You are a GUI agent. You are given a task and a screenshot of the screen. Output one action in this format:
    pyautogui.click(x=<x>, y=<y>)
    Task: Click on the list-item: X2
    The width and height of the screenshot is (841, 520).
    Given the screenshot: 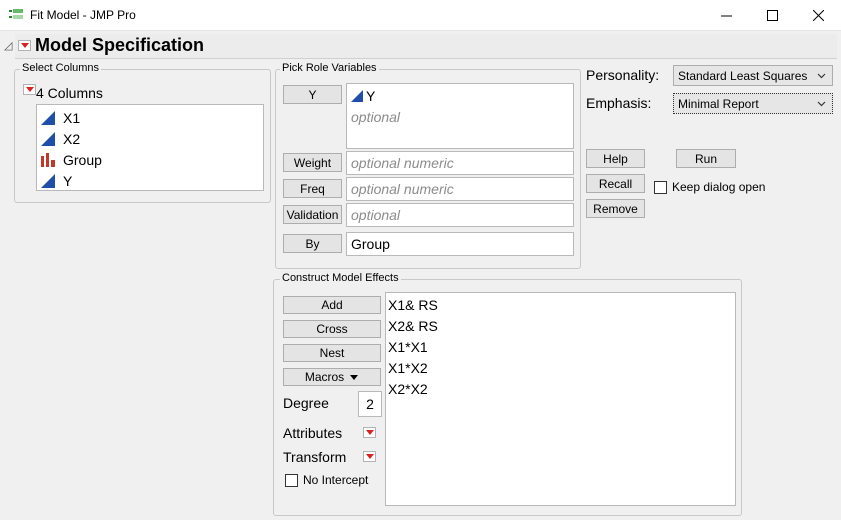 What is the action you would take?
    pyautogui.click(x=150, y=138)
    